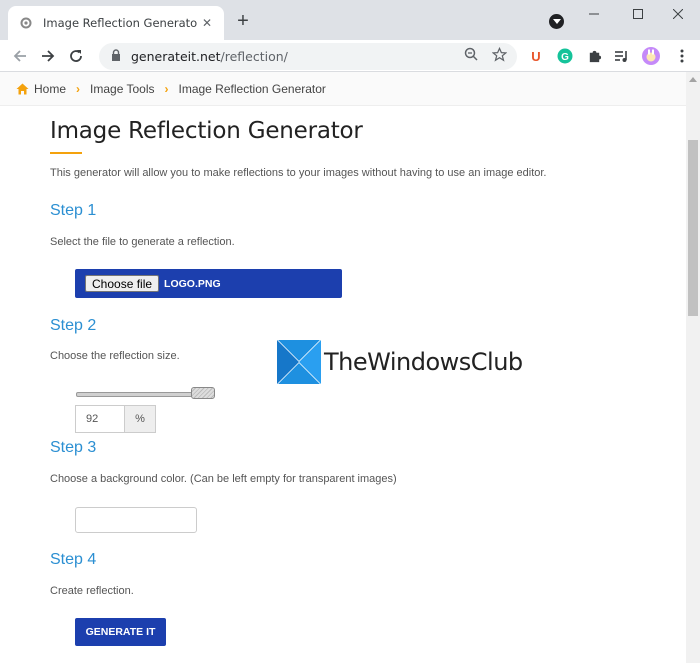 This screenshot has height=663, width=700. What do you see at coordinates (122, 89) in the screenshot?
I see `breadcrumb-image-tools: Image Tools` at bounding box center [122, 89].